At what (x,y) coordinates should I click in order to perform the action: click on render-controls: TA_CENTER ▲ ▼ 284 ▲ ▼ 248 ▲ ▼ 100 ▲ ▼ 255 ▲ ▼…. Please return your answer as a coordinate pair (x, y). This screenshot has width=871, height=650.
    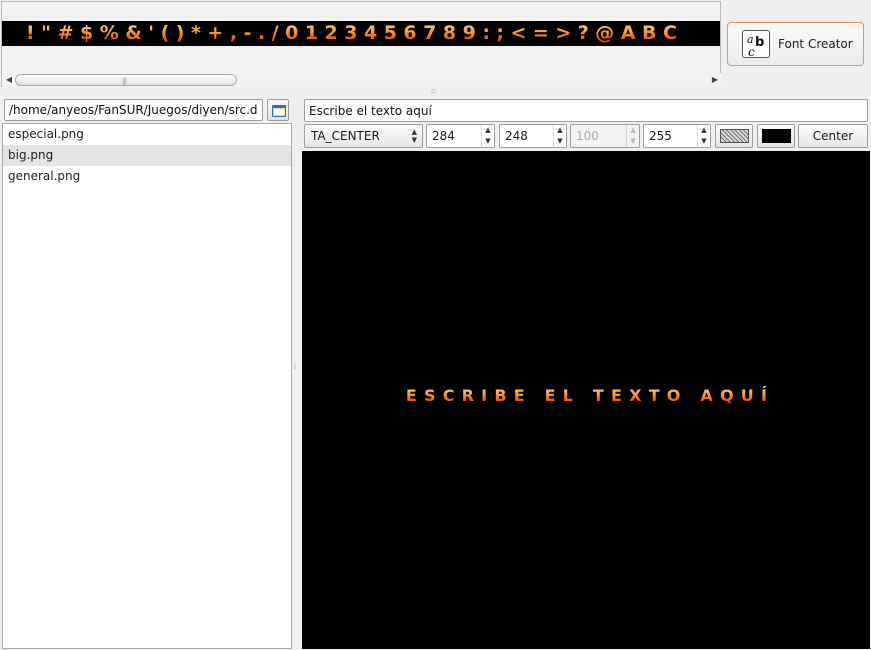
    Looking at the image, I should click on (587, 136).